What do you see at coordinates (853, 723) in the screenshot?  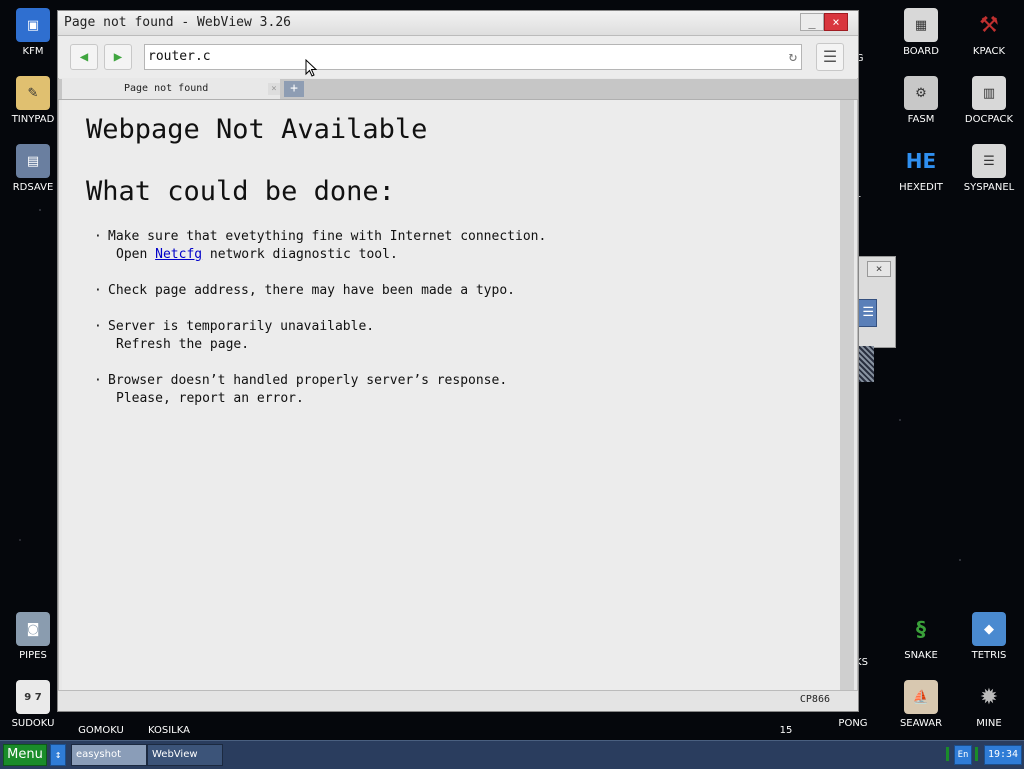 I see `desktop-icon-label: PONG` at bounding box center [853, 723].